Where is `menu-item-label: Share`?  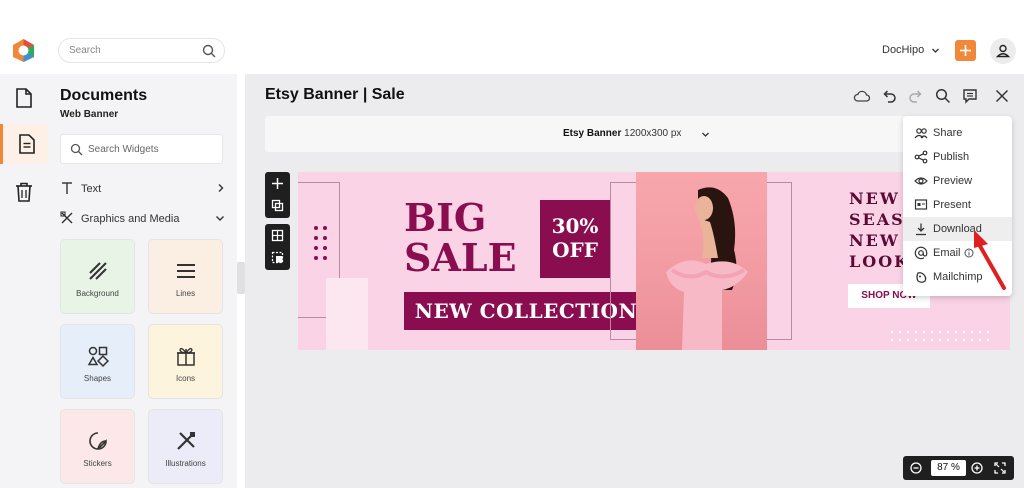
menu-item-label: Share is located at coordinates (948, 133).